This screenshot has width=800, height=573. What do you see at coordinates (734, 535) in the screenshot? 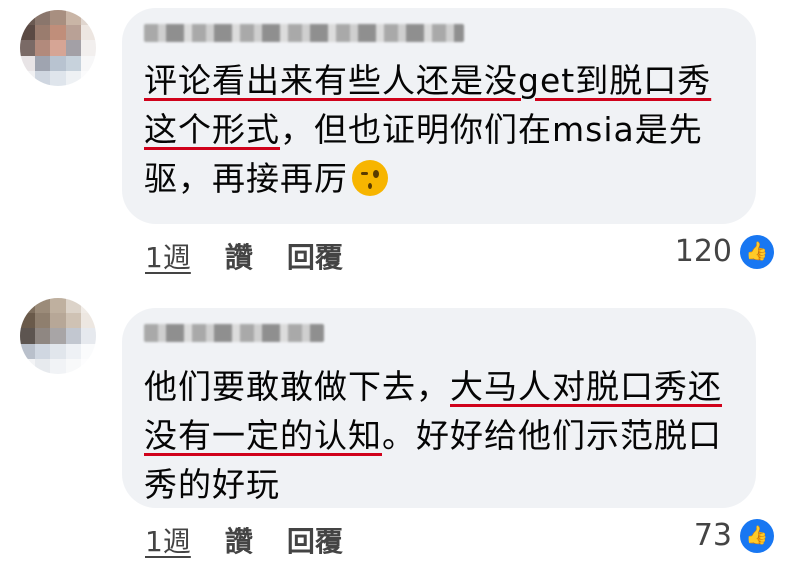
I see `reaction-summary: 73 👍` at bounding box center [734, 535].